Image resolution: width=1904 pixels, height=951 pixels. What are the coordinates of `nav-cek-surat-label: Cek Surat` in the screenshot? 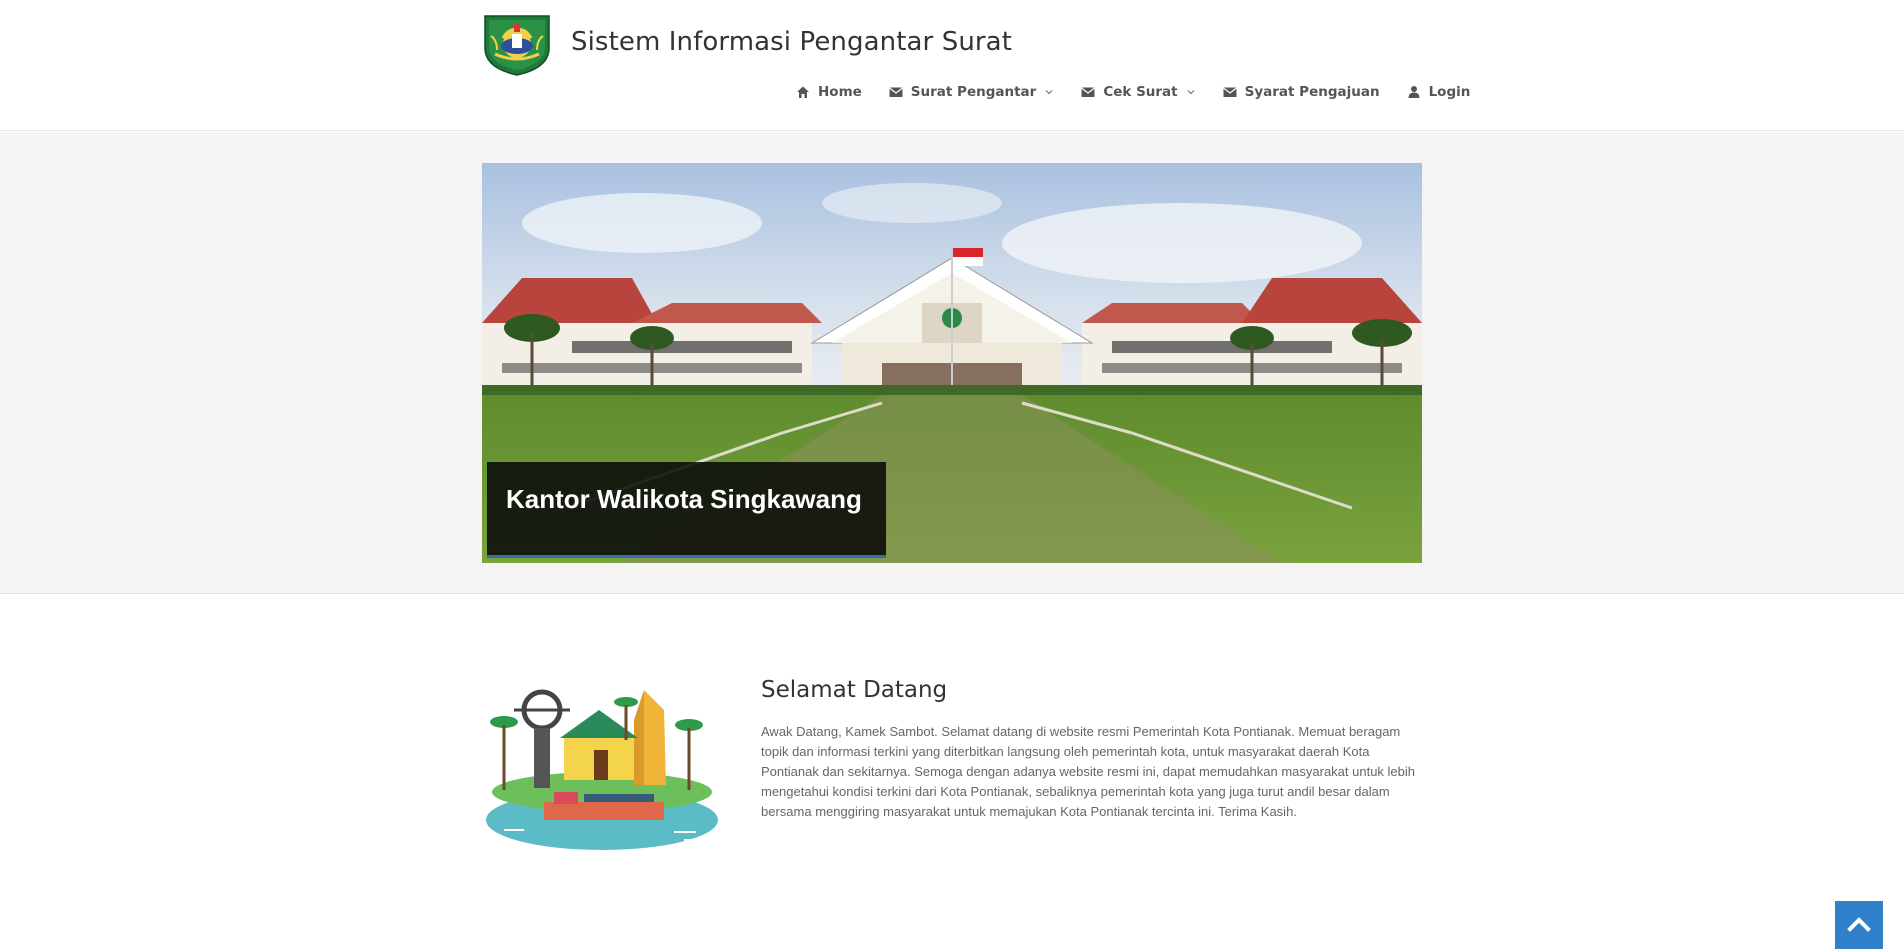 It's located at (1140, 92).